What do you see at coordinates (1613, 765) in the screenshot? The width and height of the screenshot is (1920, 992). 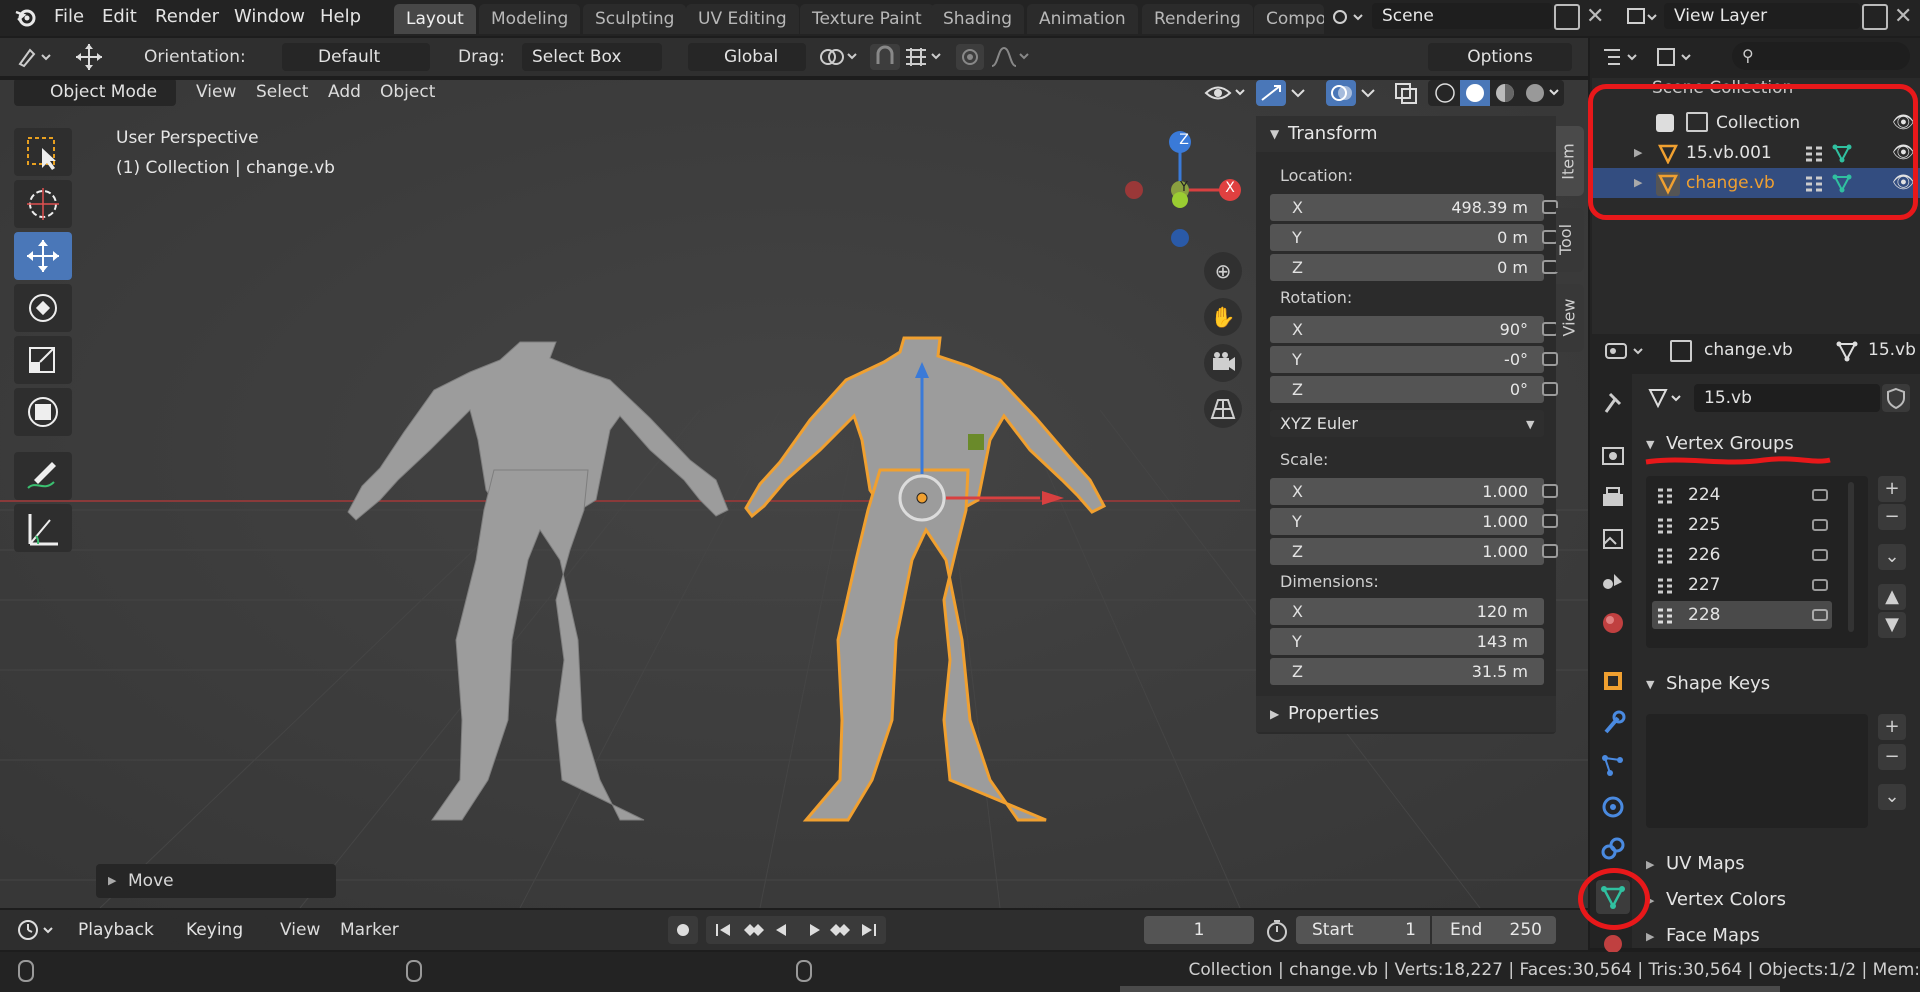 I see `particles-tab-icon` at bounding box center [1613, 765].